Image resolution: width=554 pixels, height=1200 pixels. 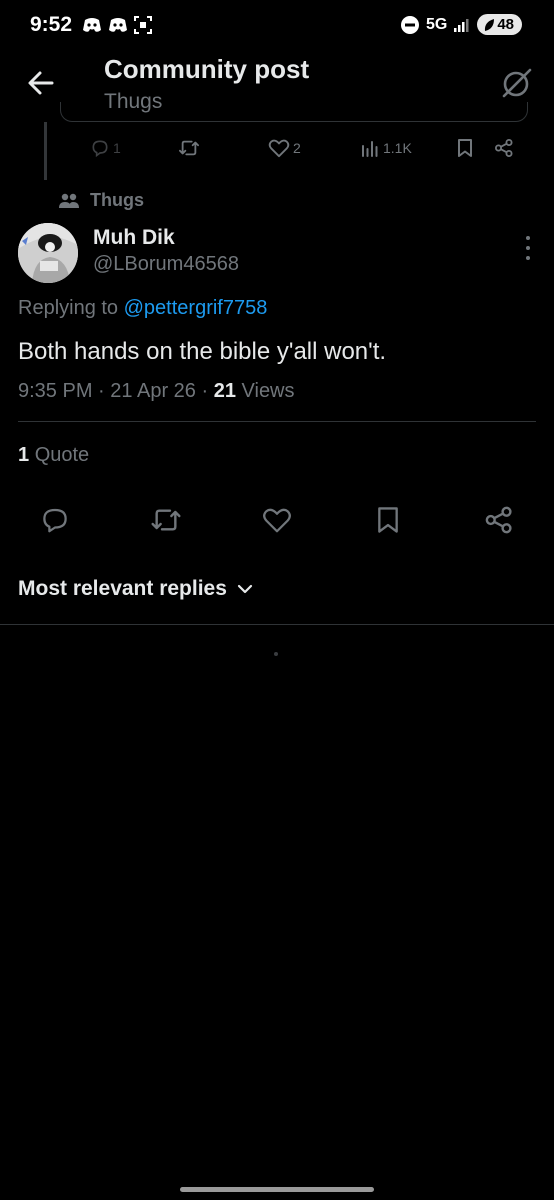 I want to click on post-action-bar, so click(x=277, y=520).